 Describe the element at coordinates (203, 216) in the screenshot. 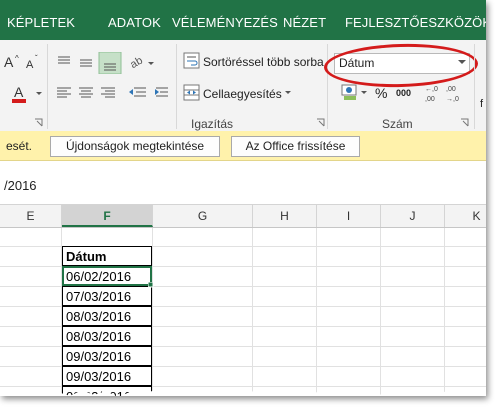

I see `column-header-g: G` at that location.